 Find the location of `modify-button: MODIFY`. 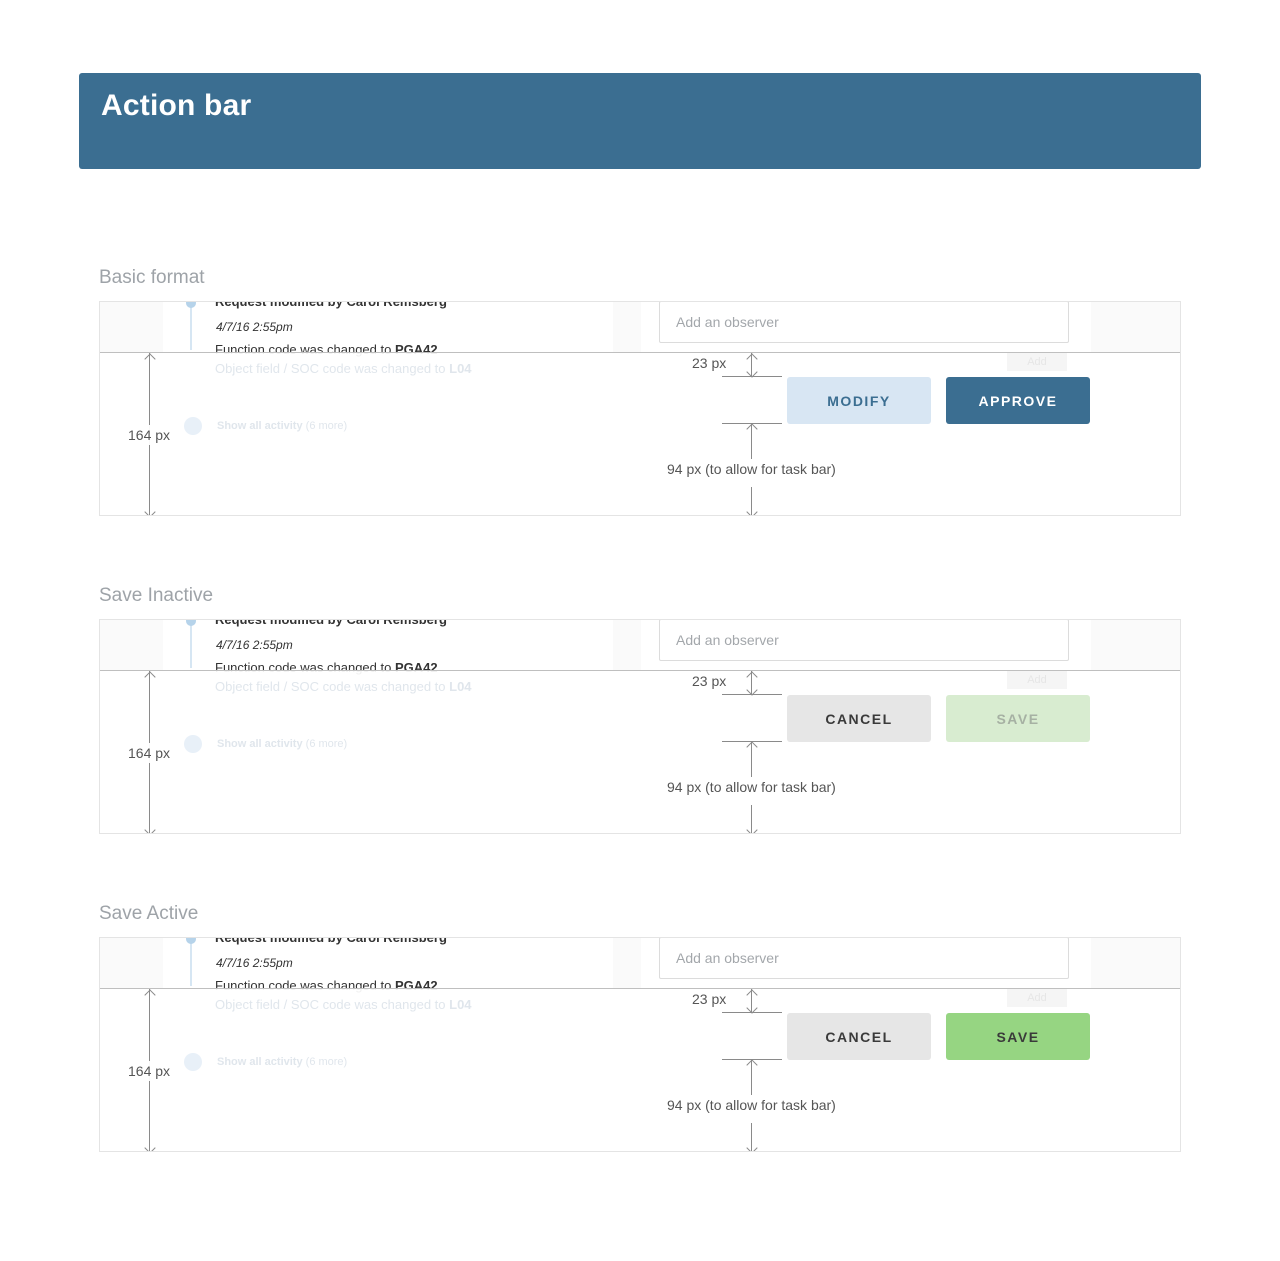

modify-button: MODIFY is located at coordinates (859, 400).